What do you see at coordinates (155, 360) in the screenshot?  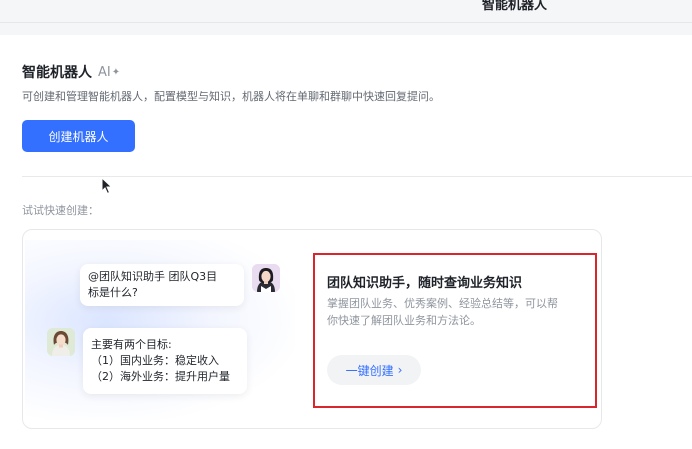 I see `answer-line: （1）国内业务：稳定收入` at bounding box center [155, 360].